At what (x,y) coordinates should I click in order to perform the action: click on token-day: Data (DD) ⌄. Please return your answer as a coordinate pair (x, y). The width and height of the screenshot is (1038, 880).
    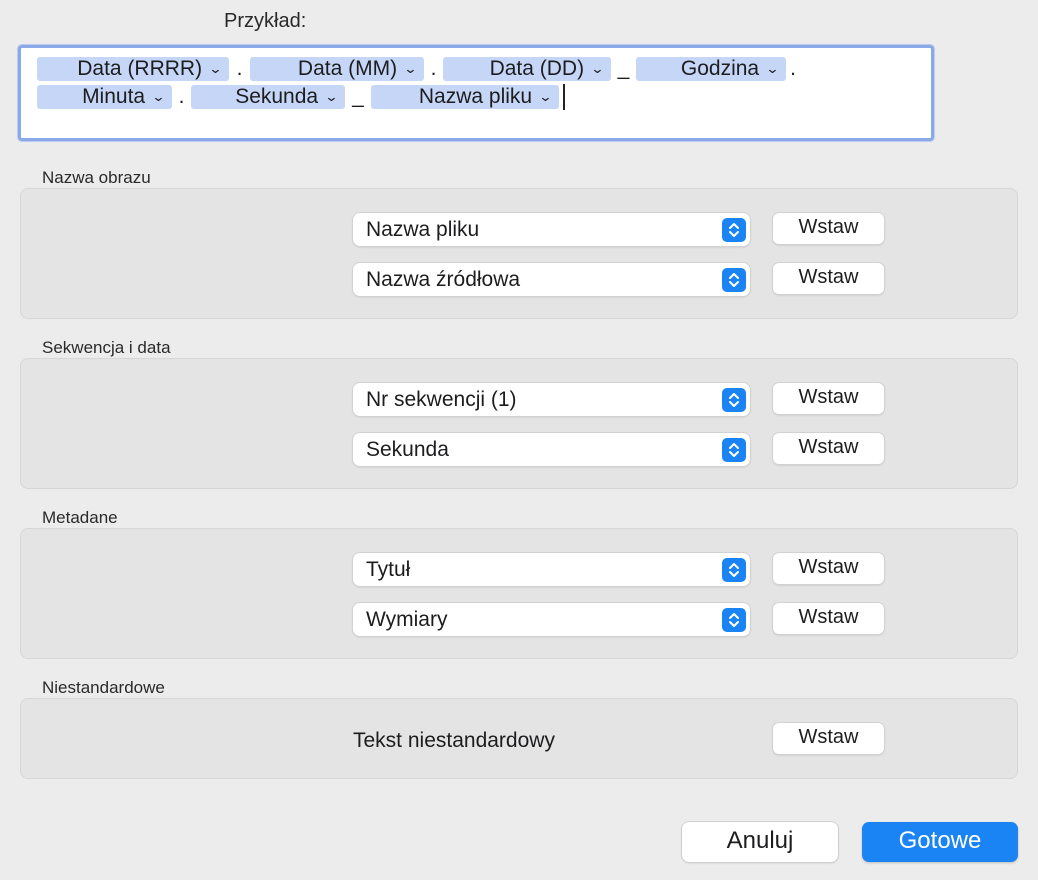
    Looking at the image, I should click on (527, 69).